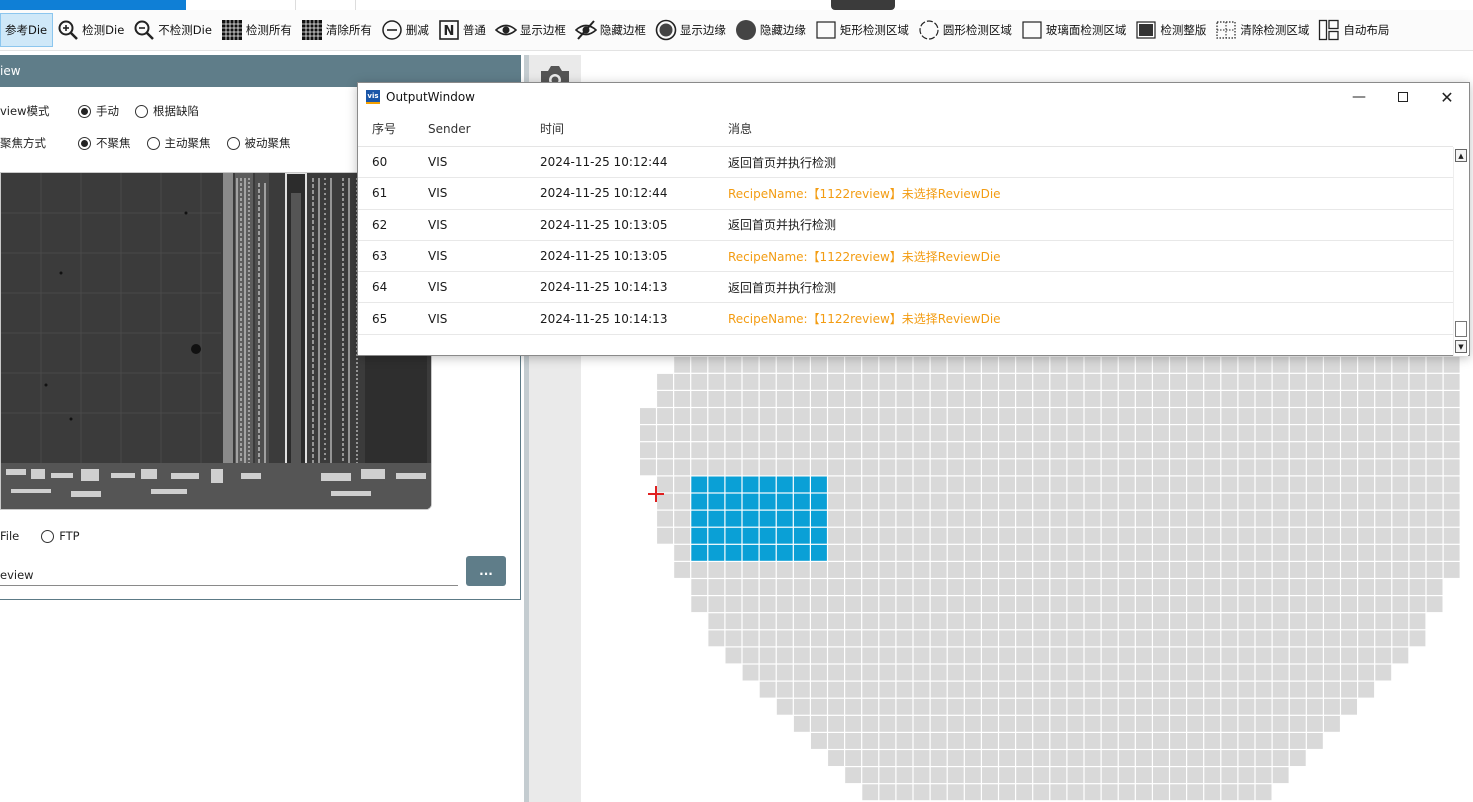 The image size is (1473, 802). What do you see at coordinates (1461, 155) in the screenshot?
I see `scroll-up-button: ▲` at bounding box center [1461, 155].